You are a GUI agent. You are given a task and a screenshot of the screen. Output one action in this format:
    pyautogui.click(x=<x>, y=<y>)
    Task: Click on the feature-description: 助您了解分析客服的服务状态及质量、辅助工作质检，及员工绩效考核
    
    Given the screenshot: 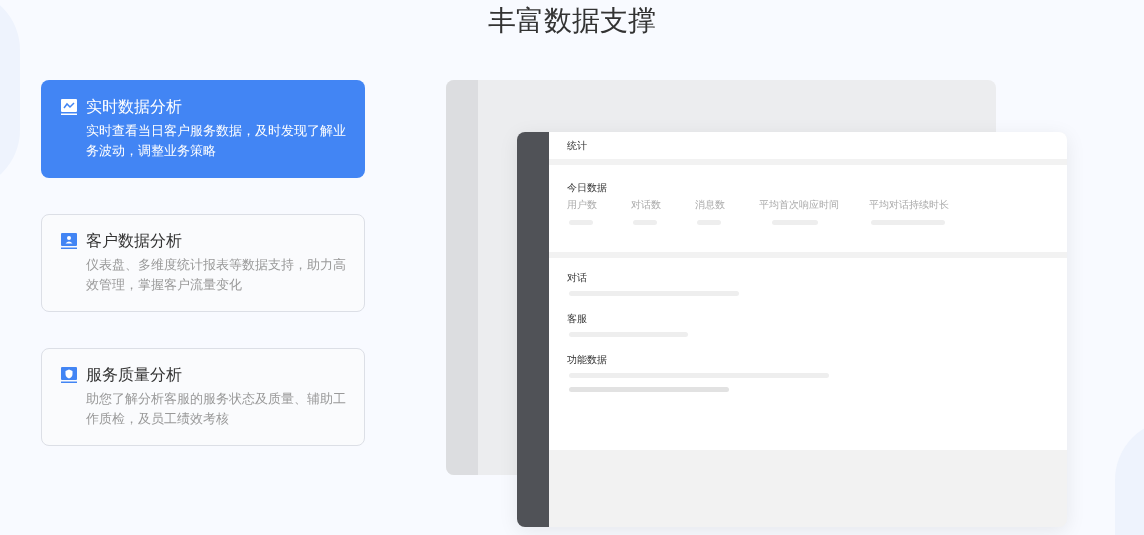 What is the action you would take?
    pyautogui.click(x=216, y=409)
    